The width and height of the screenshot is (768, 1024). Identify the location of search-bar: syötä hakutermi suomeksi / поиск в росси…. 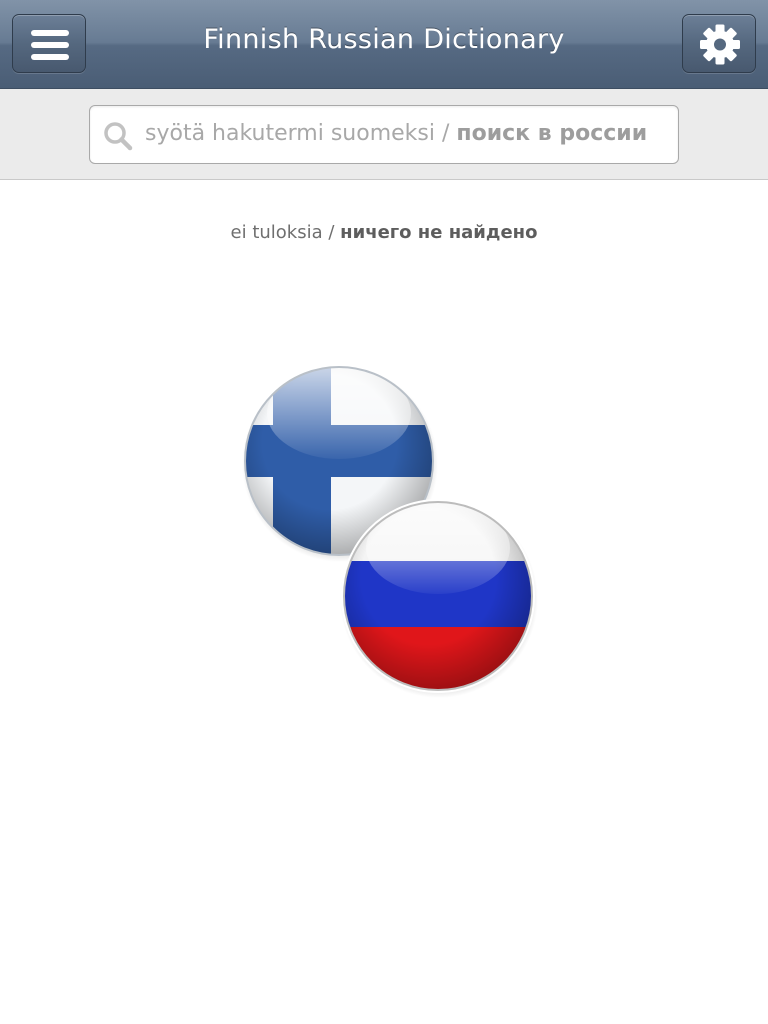
(384, 134).